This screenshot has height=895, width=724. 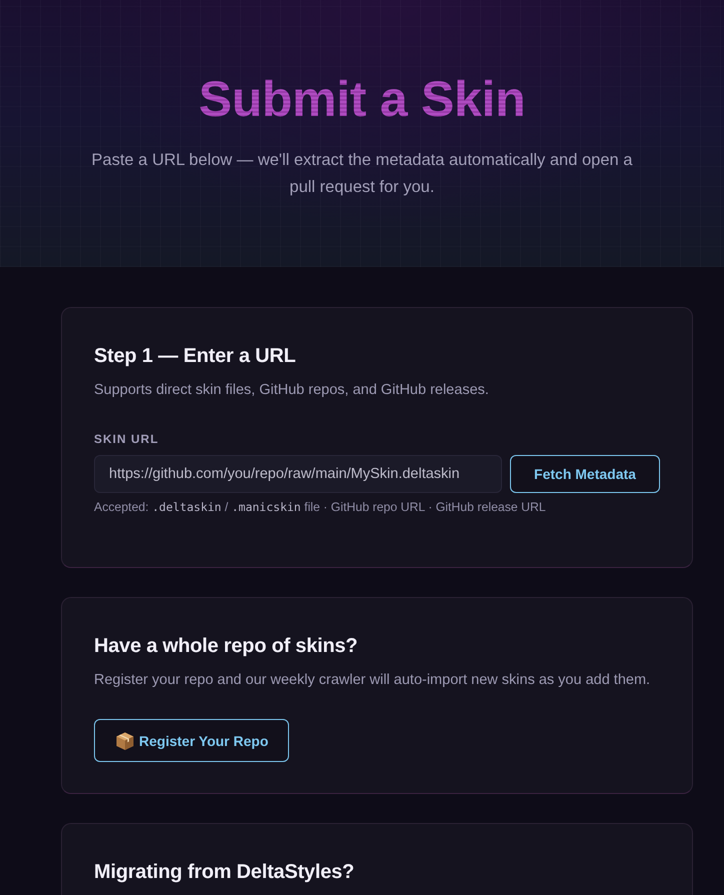 What do you see at coordinates (225, 872) in the screenshot?
I see `card-heading: Migrating from DeltaStyles?` at bounding box center [225, 872].